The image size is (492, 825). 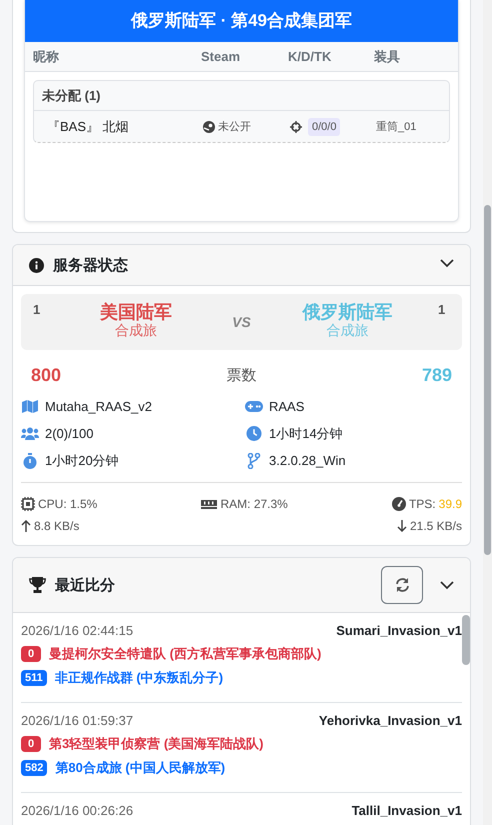 What do you see at coordinates (209, 504) in the screenshot?
I see `memory-icon` at bounding box center [209, 504].